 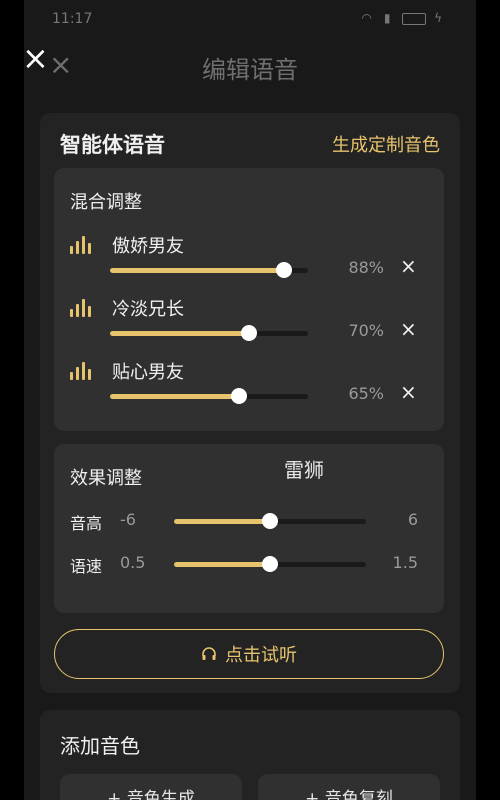 I want to click on status-icons: ◠ ▮ ϟ, so click(x=404, y=18).